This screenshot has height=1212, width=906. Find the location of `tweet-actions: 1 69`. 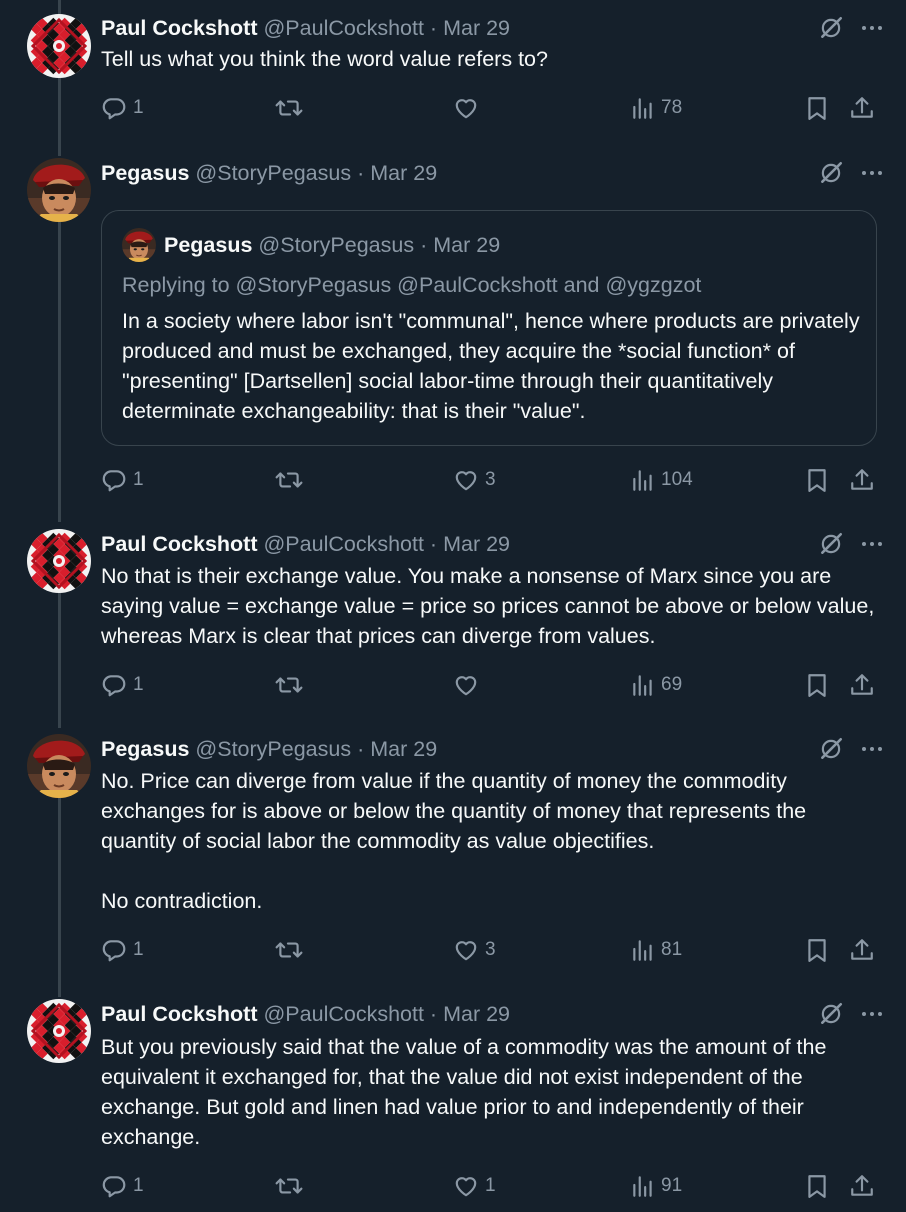

tweet-actions: 1 69 is located at coordinates (491, 685).